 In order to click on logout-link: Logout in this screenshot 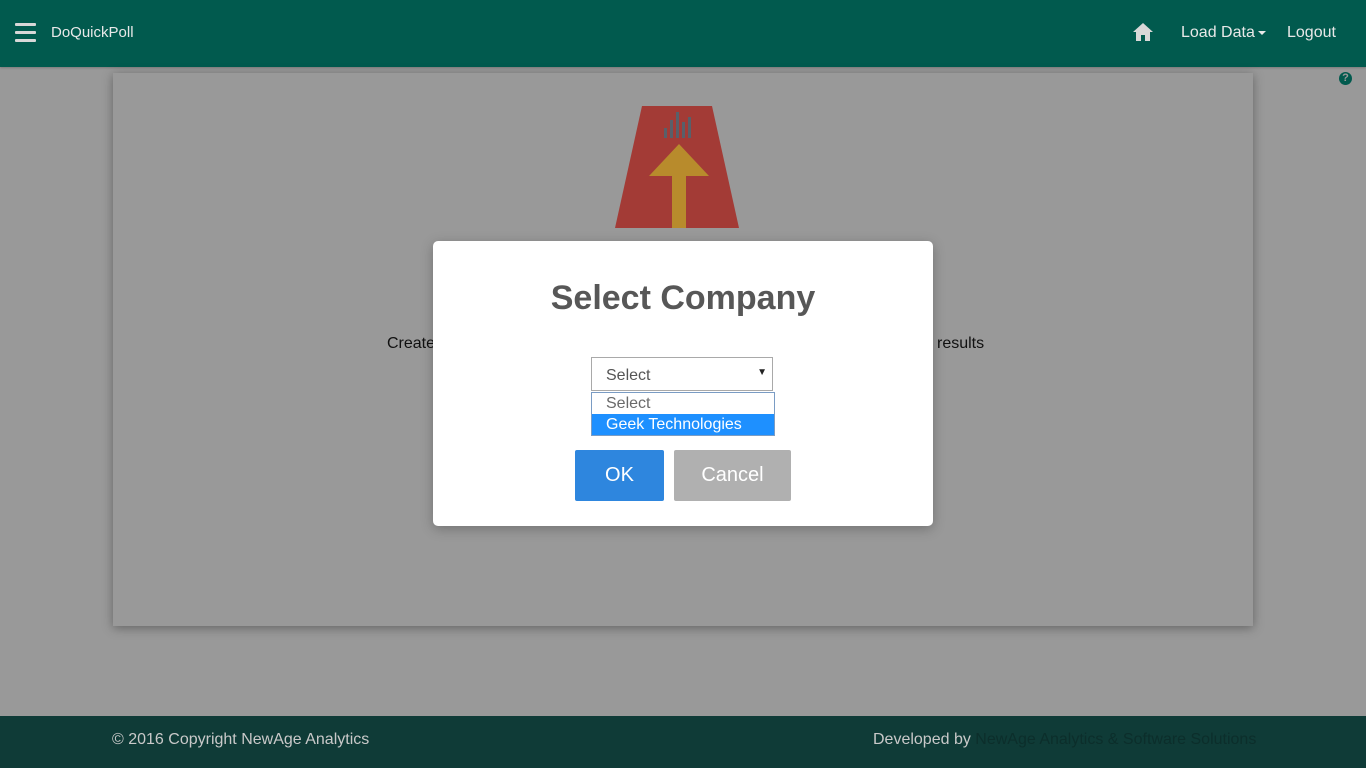, I will do `click(1311, 33)`.